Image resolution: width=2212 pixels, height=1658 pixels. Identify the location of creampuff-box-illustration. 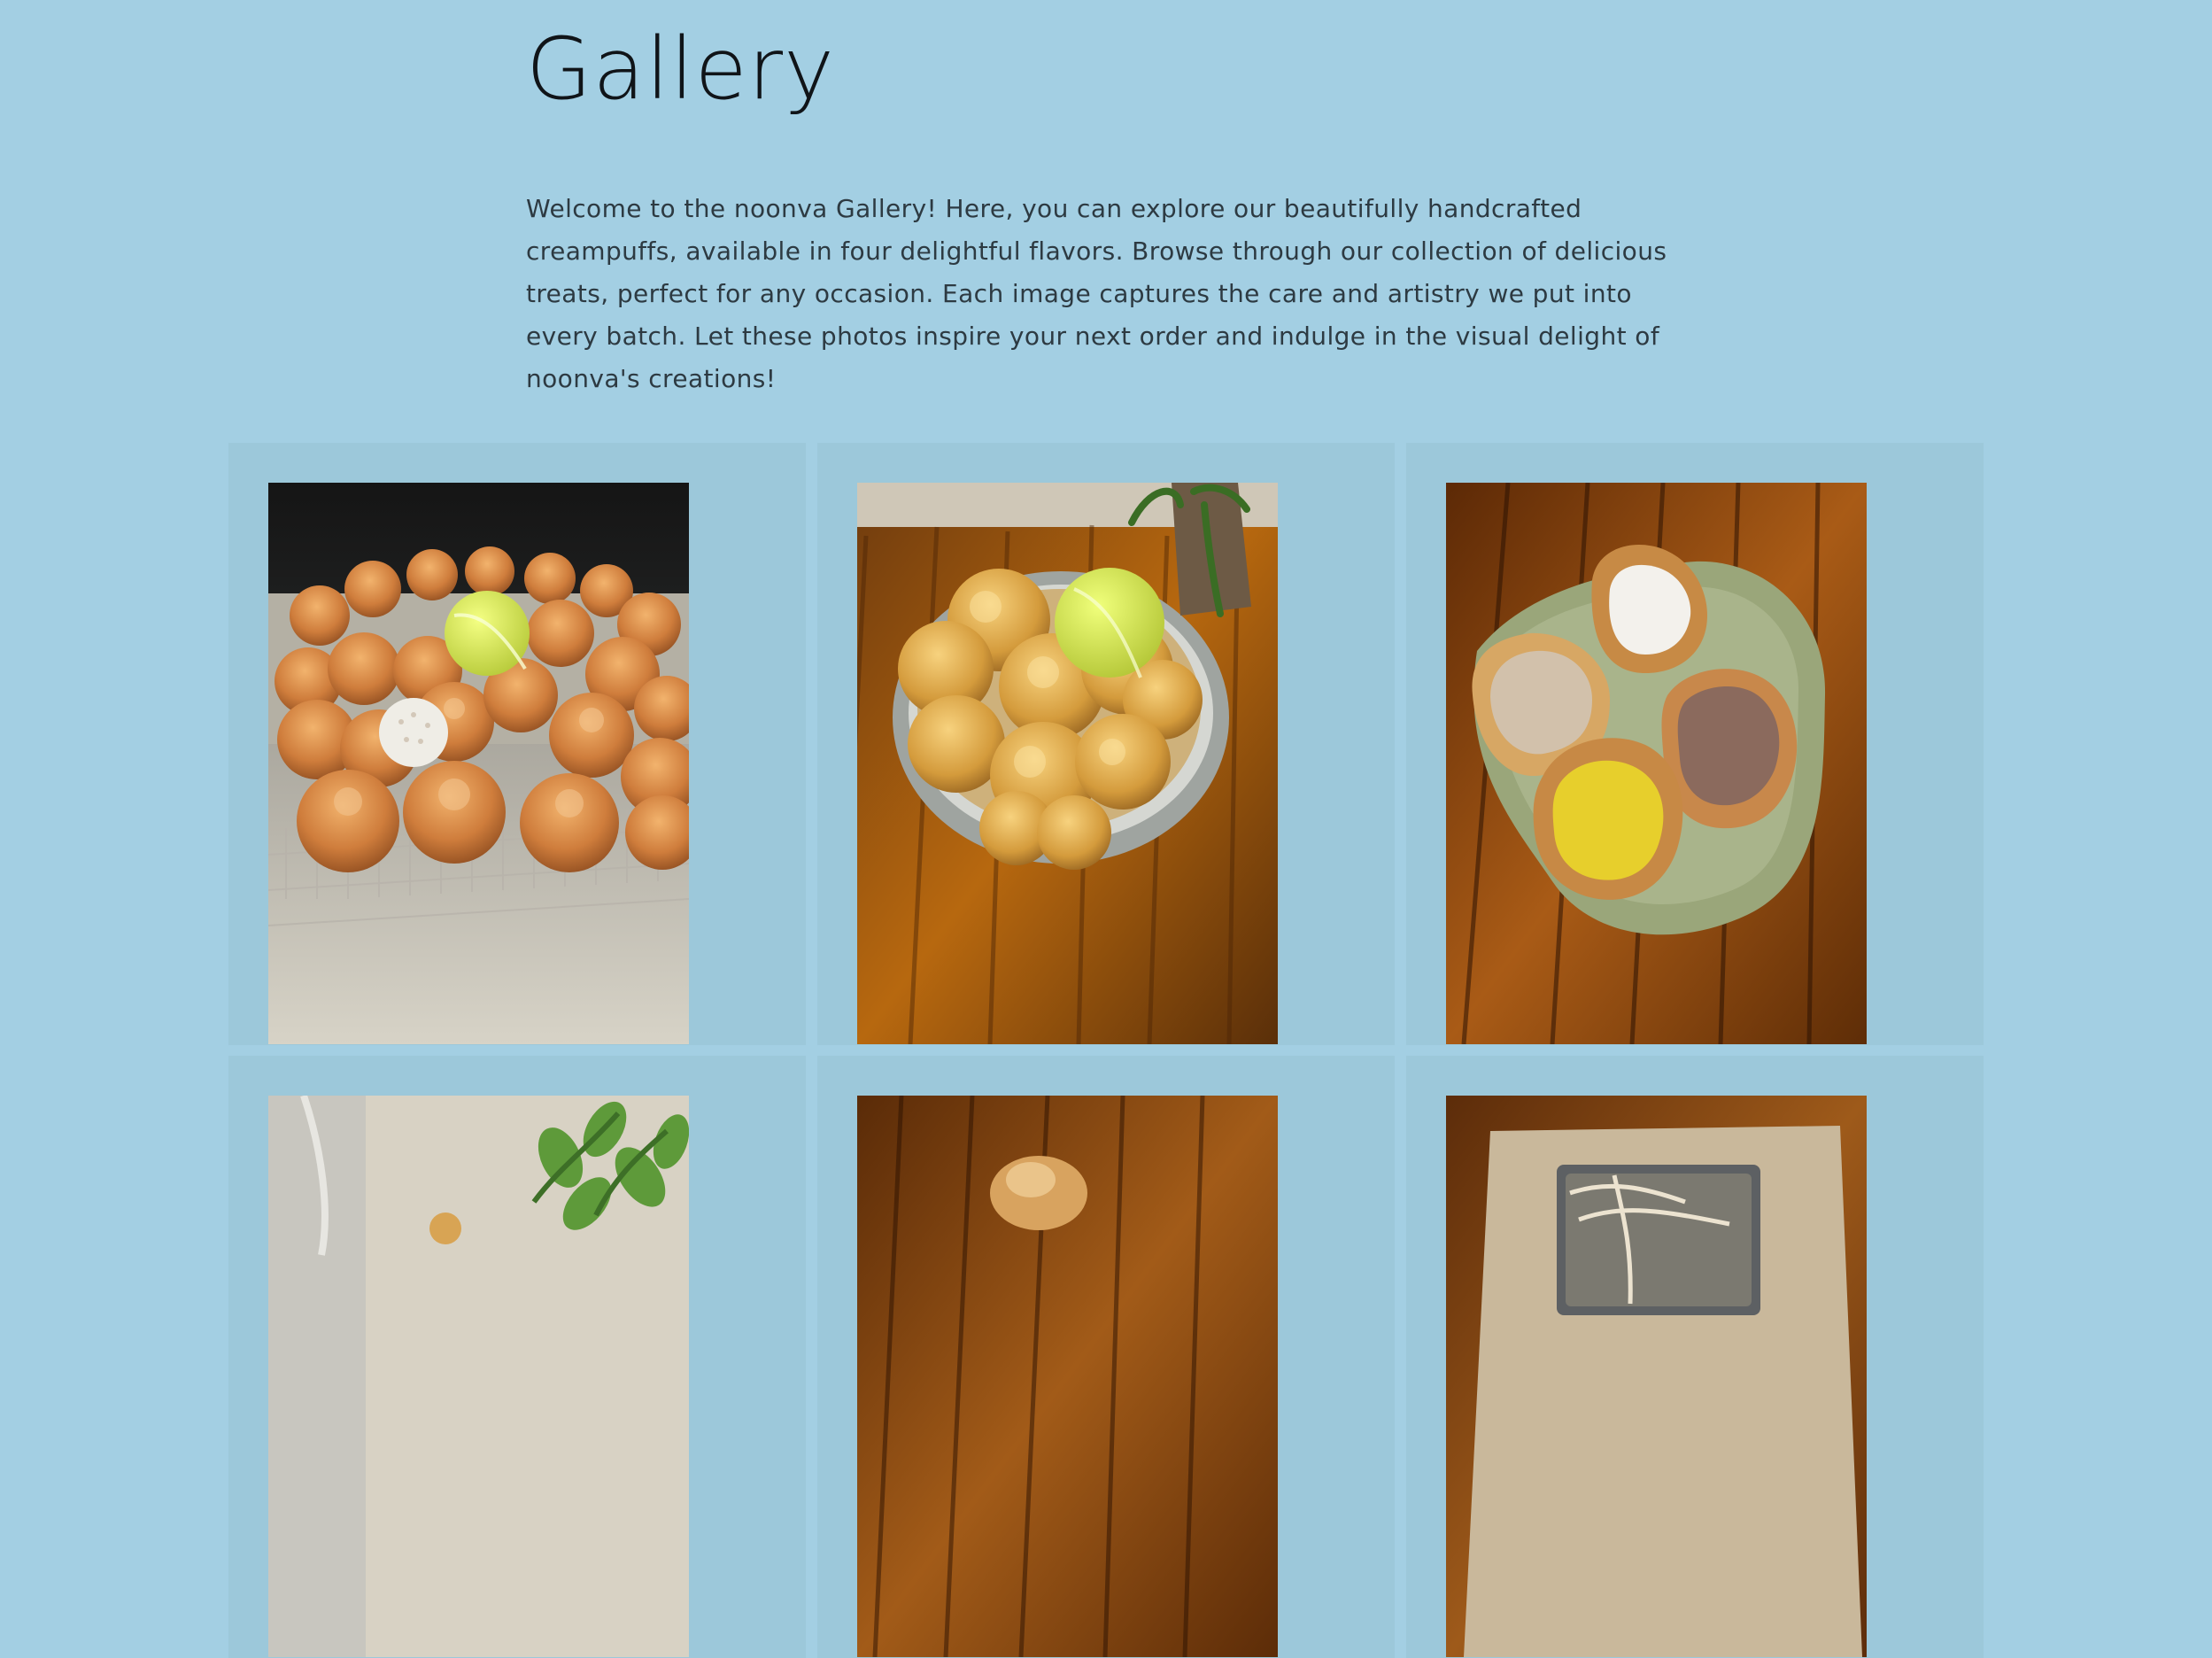
(1656, 1376).